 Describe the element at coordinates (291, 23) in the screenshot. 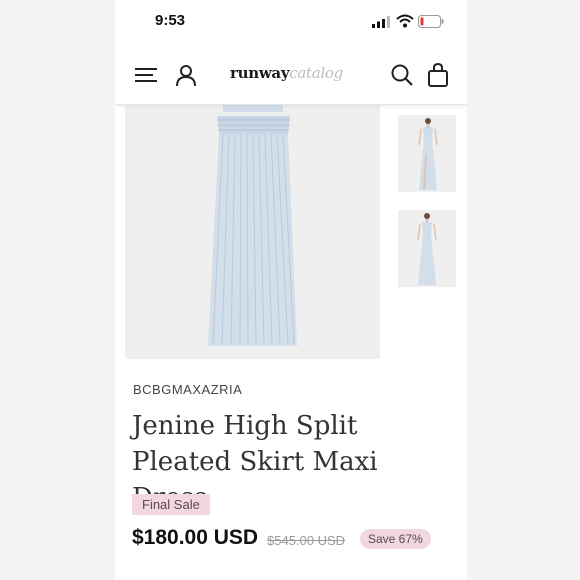

I see `status-bar: 9:53` at that location.